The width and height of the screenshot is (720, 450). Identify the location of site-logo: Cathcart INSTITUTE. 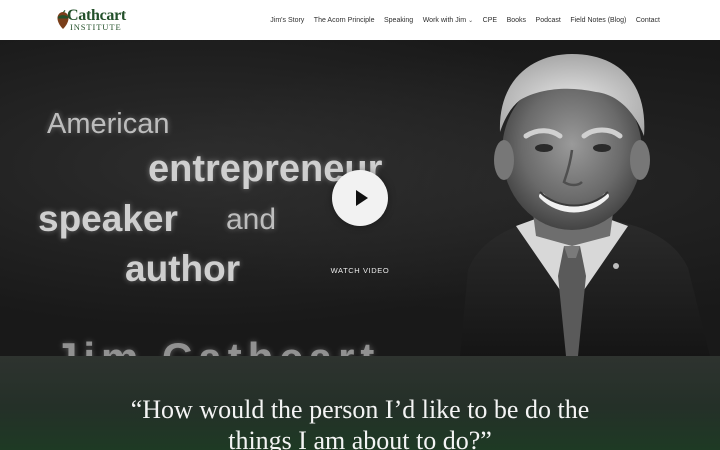
(96, 20).